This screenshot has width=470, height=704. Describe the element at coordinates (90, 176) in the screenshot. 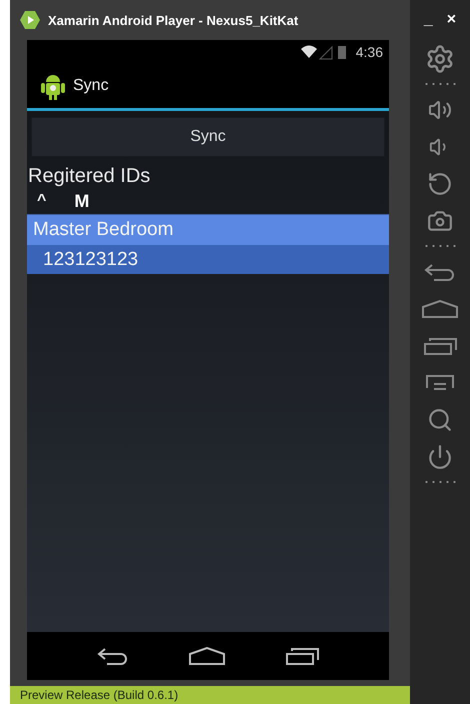

I see `section-title: Regitered IDs` at that location.